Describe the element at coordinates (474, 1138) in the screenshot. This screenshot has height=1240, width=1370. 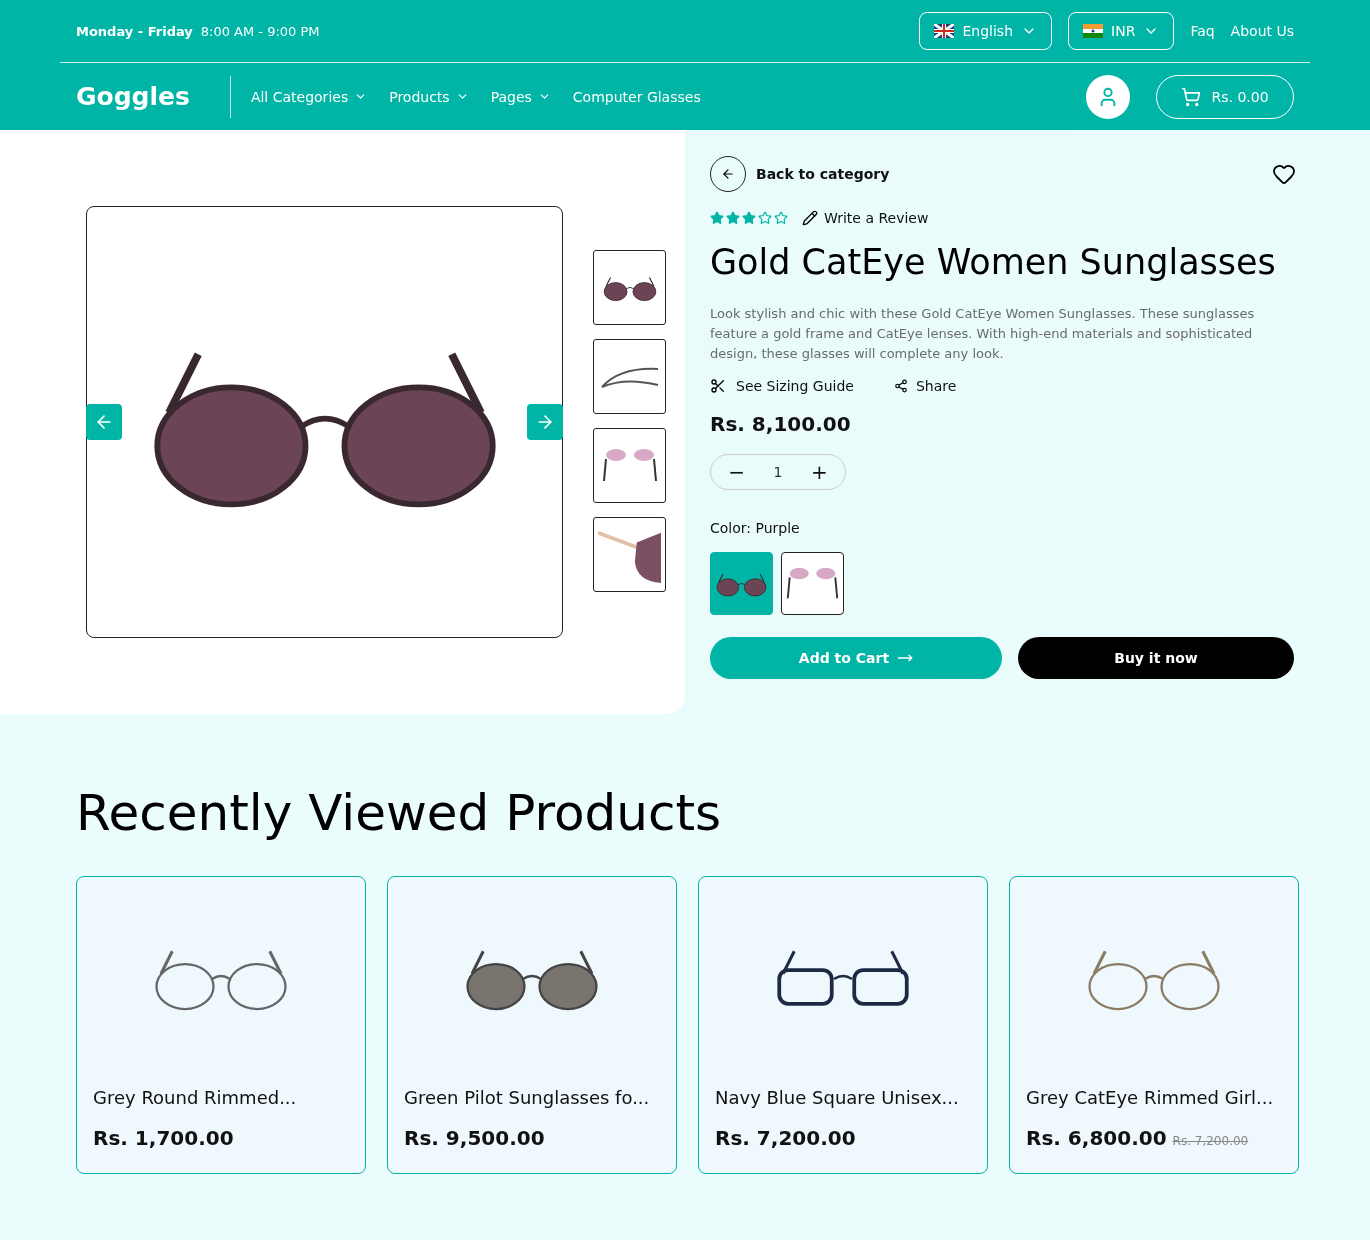
I see `product-price: Rs. 9,500.00` at that location.